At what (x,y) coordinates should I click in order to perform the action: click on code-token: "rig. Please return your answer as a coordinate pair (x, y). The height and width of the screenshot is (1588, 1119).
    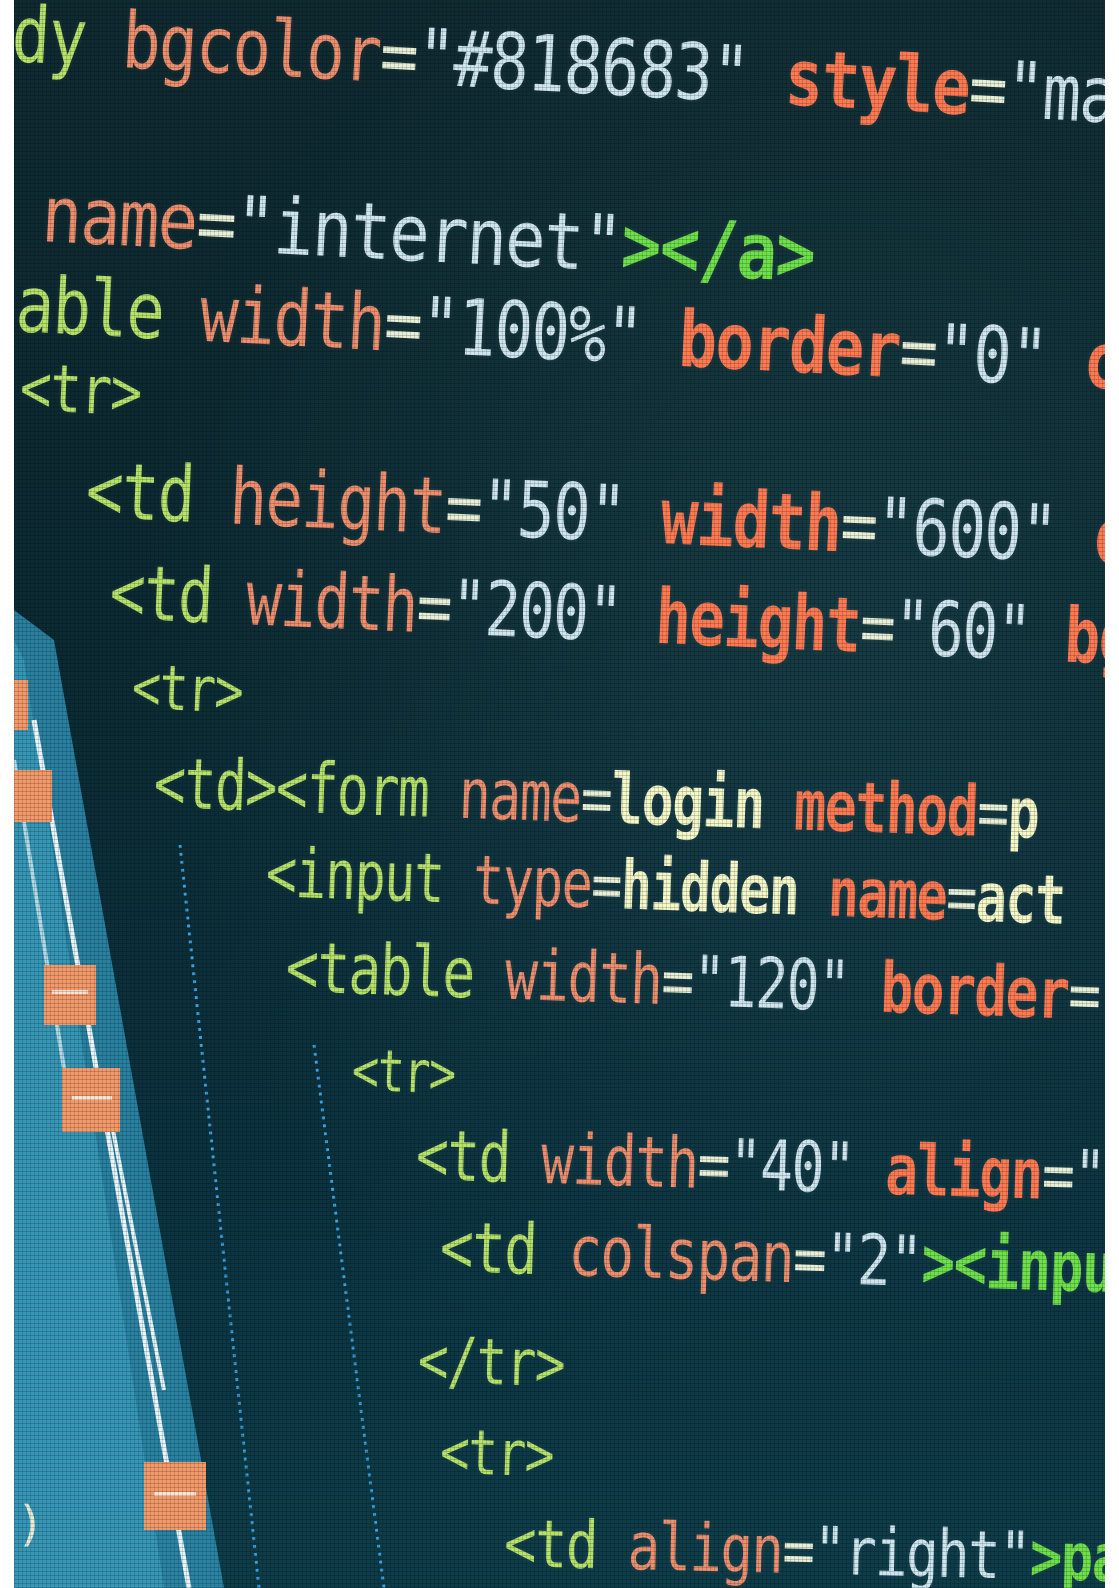
    Looking at the image, I should click on (1088, 1177).